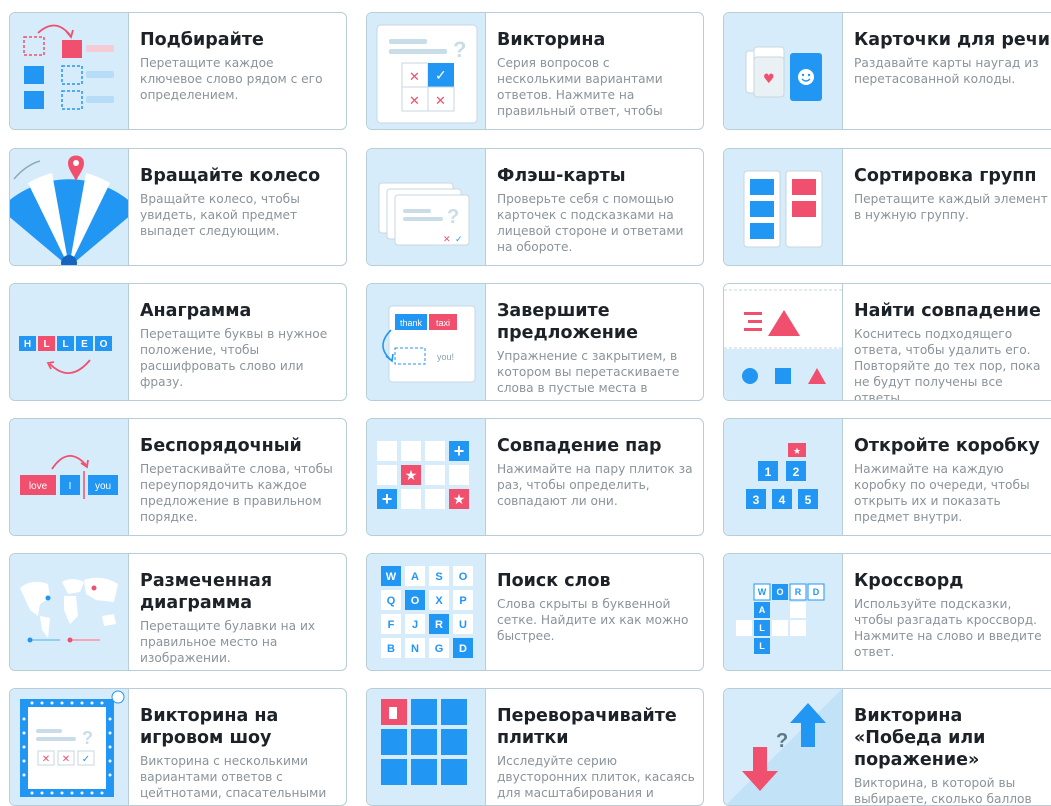  I want to click on card-title: Откройте коробку, so click(947, 446).